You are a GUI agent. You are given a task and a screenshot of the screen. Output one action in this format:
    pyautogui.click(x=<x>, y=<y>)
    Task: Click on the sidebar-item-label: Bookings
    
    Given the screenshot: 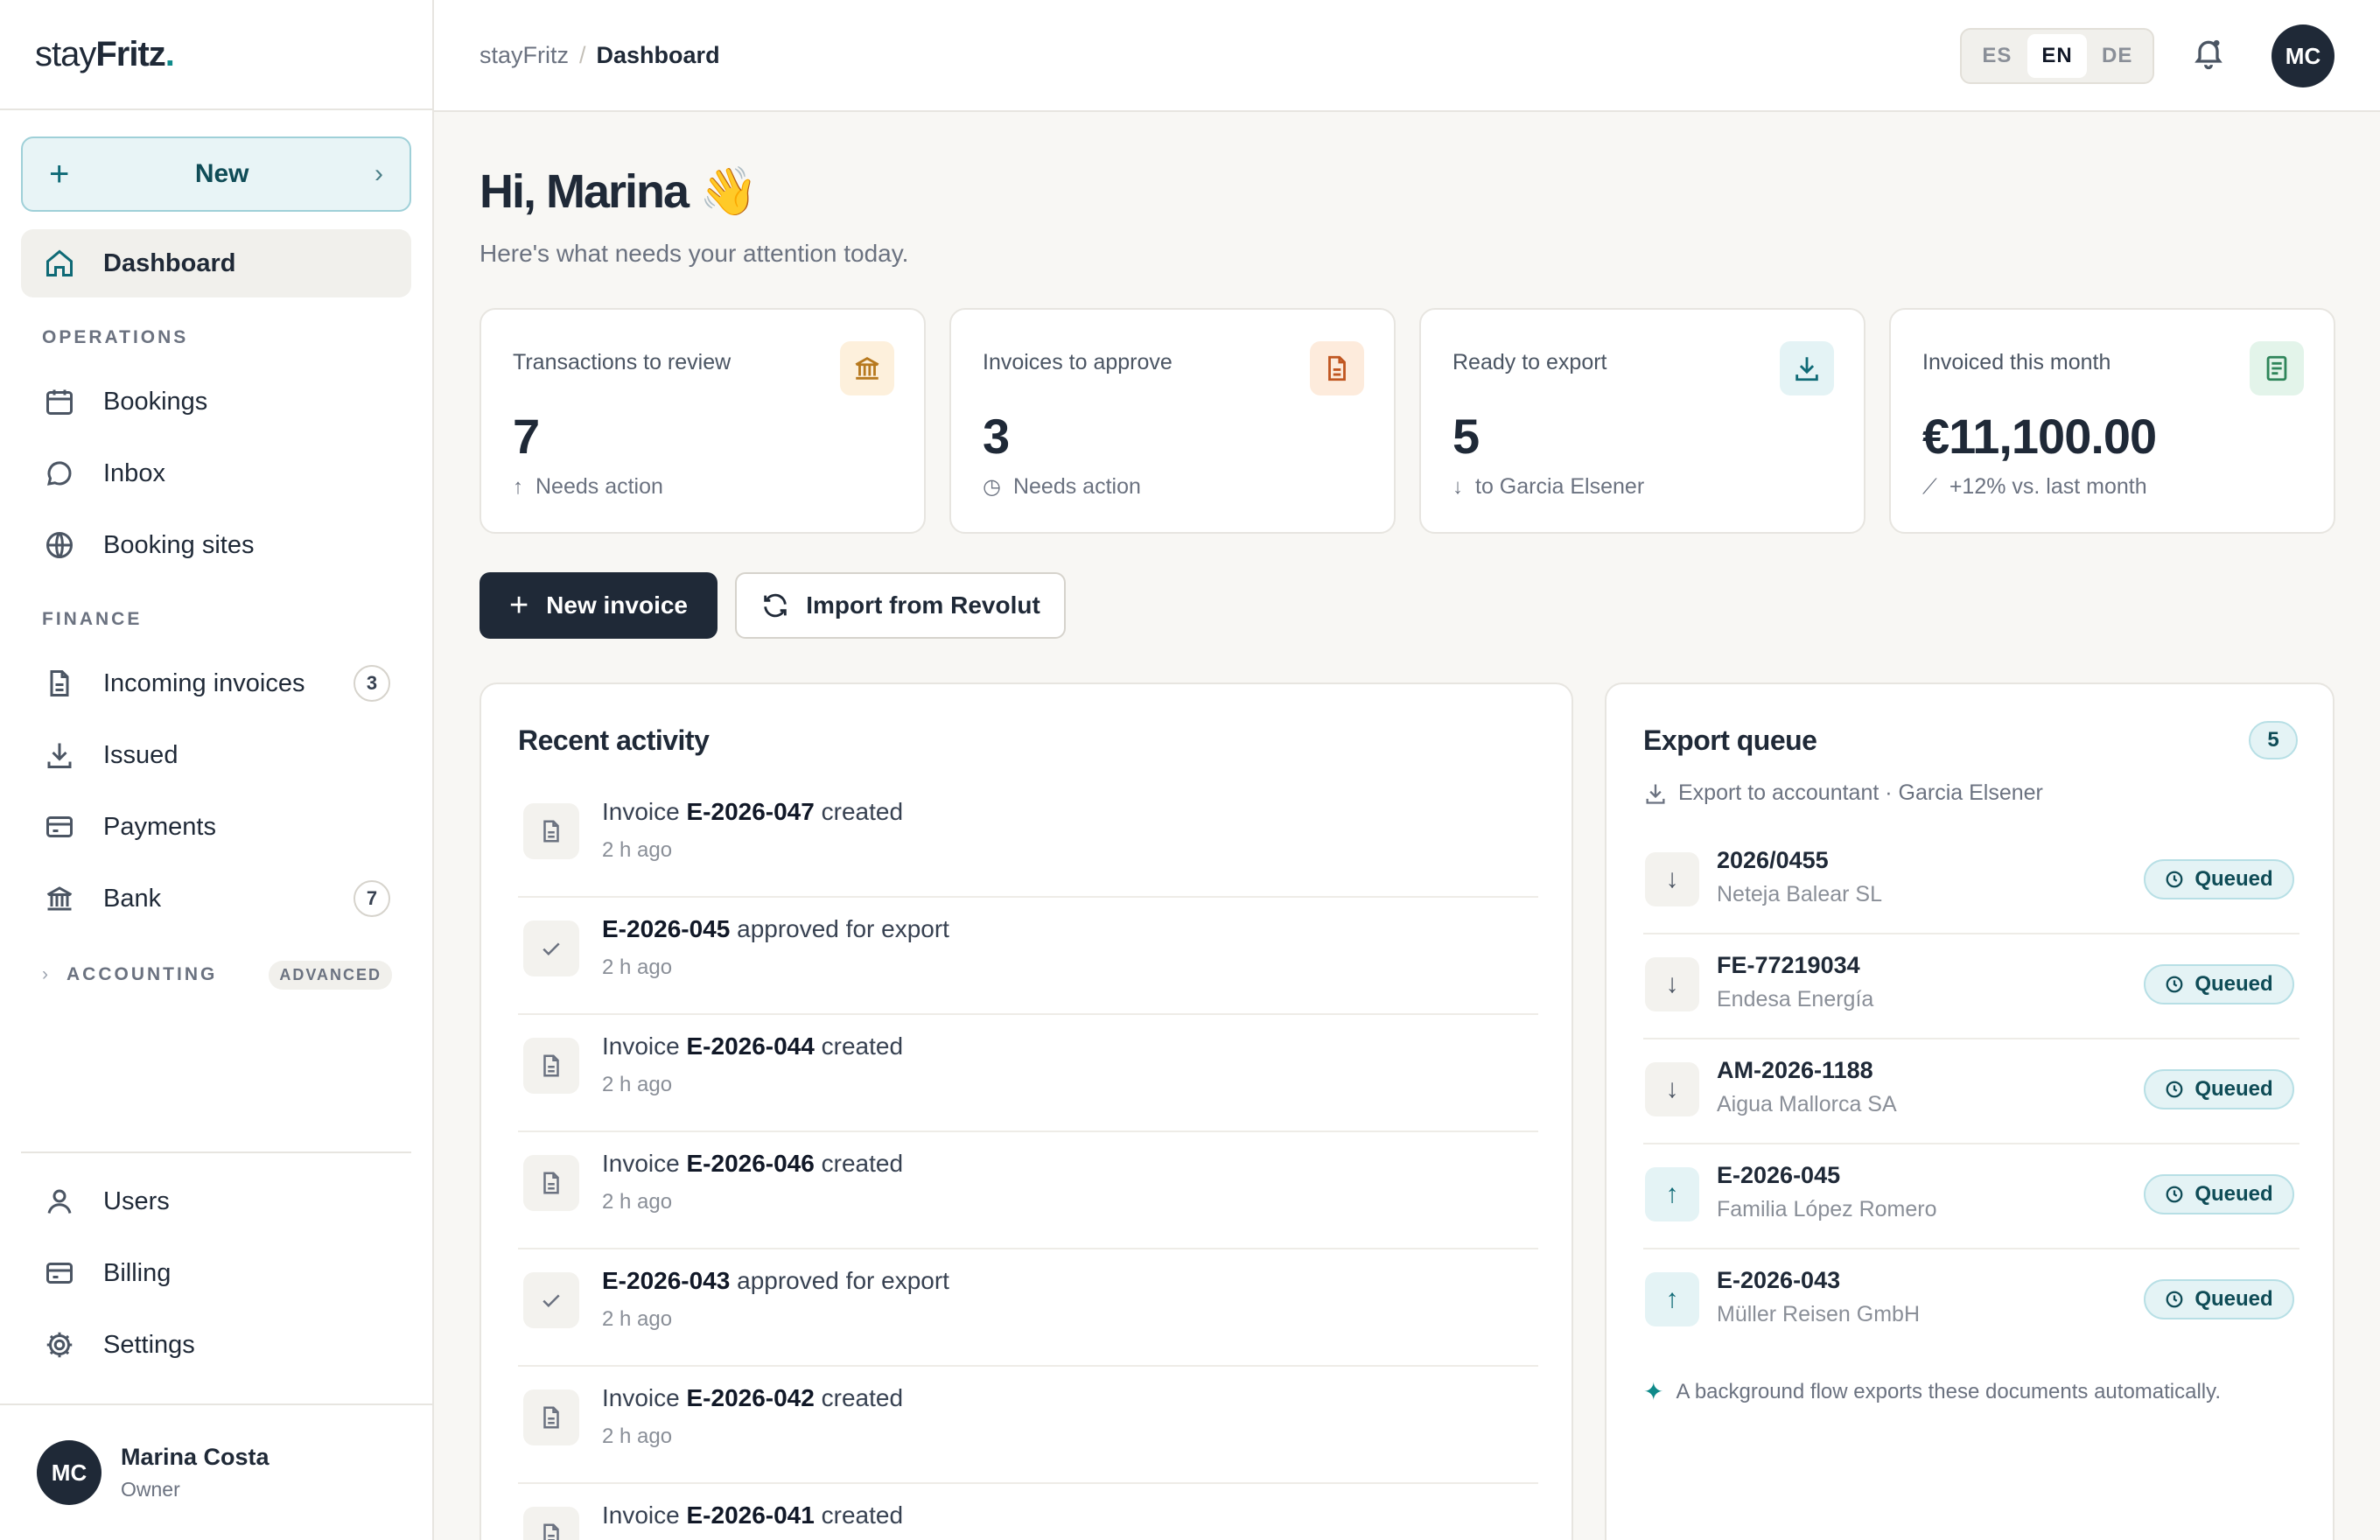 What is the action you would take?
    pyautogui.click(x=155, y=401)
    